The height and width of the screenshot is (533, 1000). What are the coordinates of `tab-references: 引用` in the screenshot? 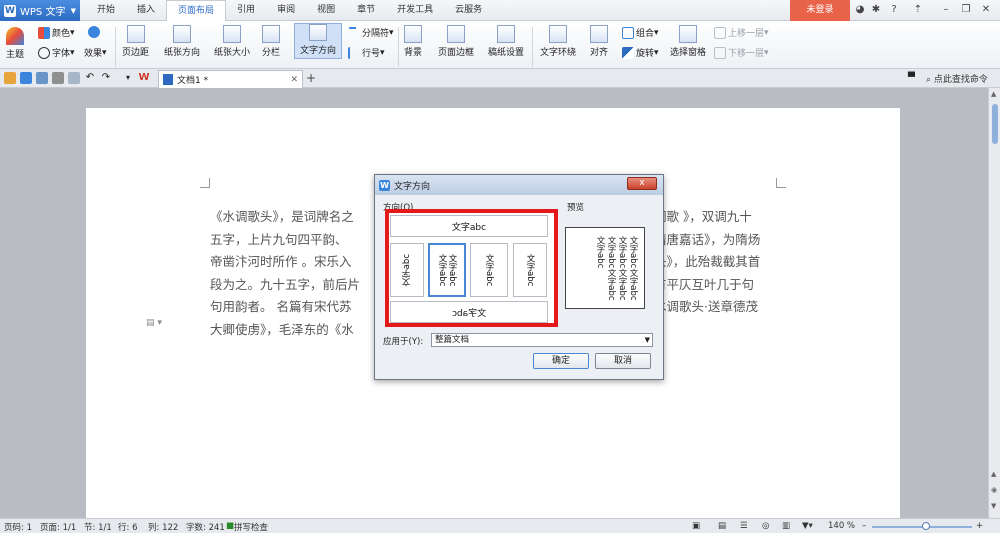 It's located at (246, 10).